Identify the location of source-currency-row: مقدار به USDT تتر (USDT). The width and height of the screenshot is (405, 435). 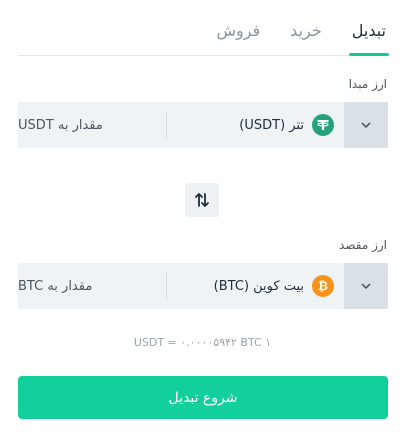
(203, 125).